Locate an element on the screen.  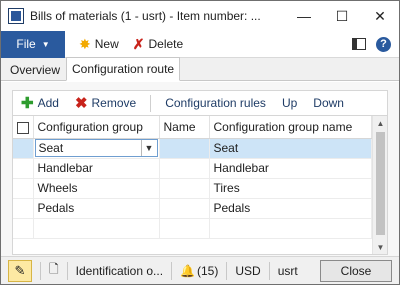
tab-configuration-route: Configuration route is located at coordinates (123, 69).